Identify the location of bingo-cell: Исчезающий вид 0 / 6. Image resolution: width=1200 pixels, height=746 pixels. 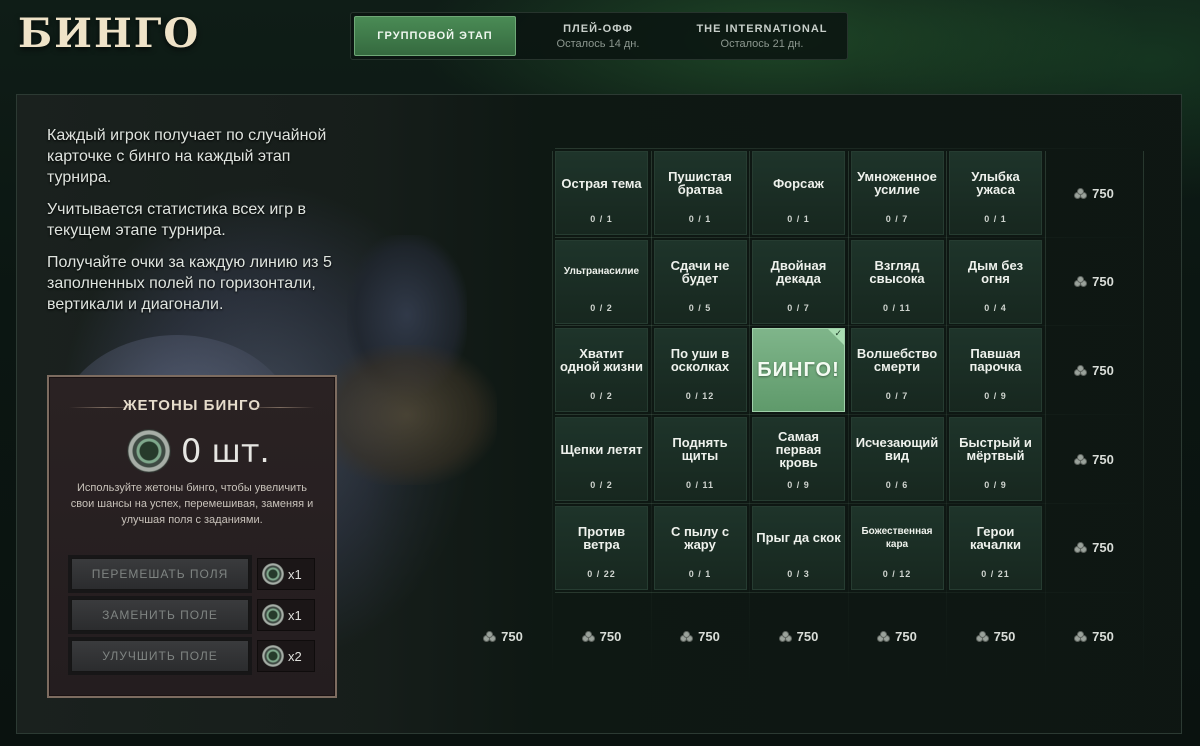
(897, 459).